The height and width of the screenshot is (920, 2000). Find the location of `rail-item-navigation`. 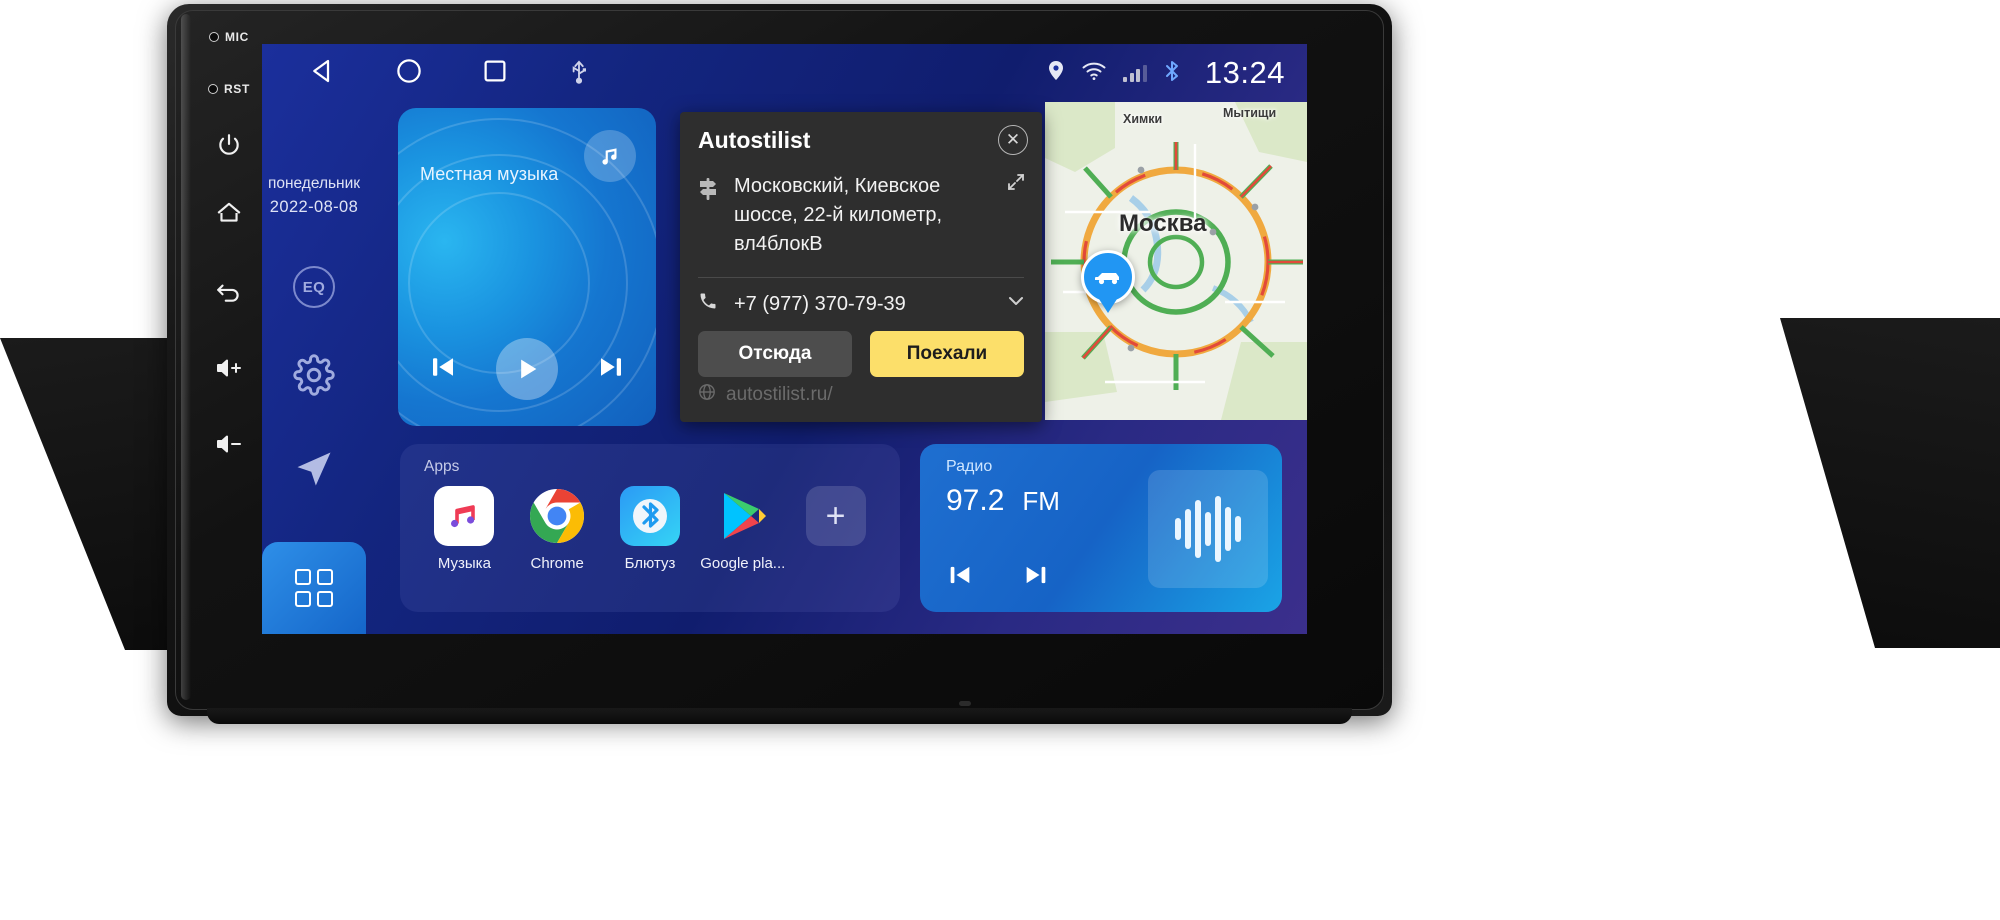

rail-item-navigation is located at coordinates (314, 471).